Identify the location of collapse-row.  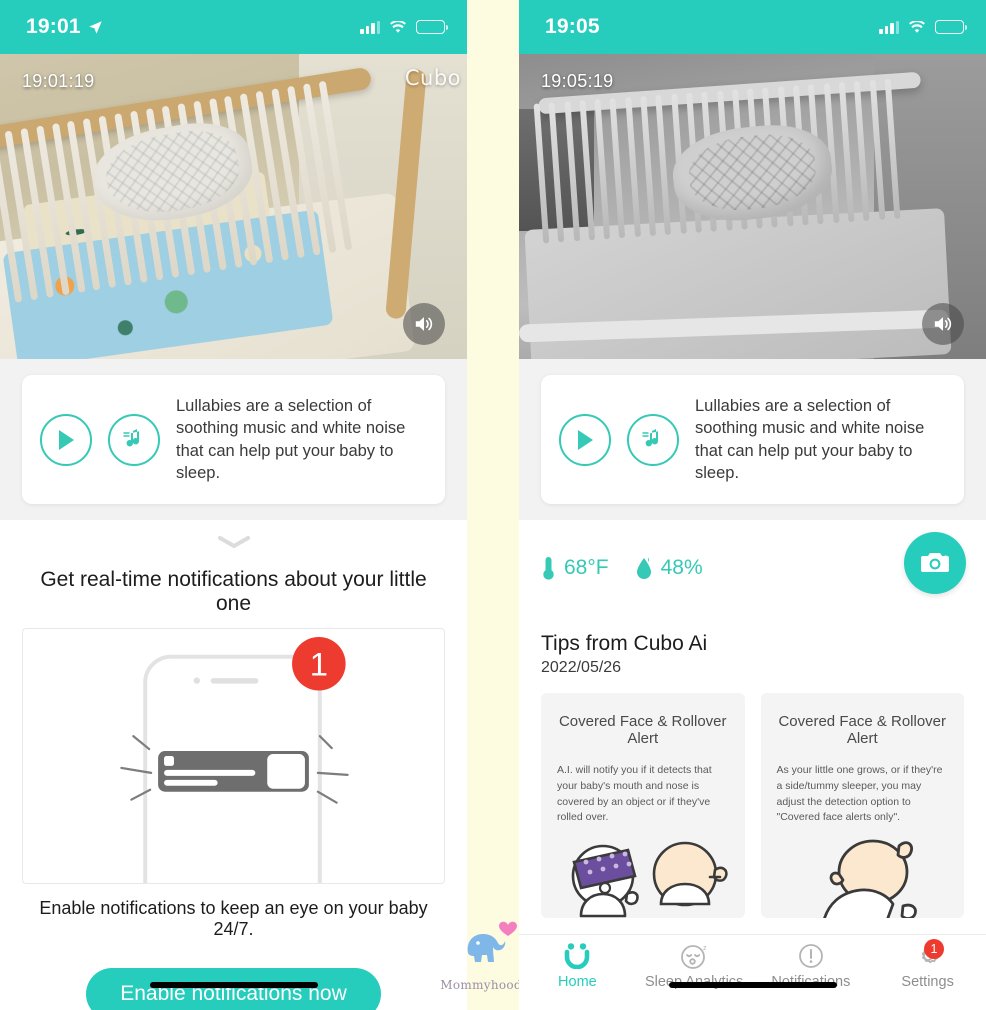
(233, 542).